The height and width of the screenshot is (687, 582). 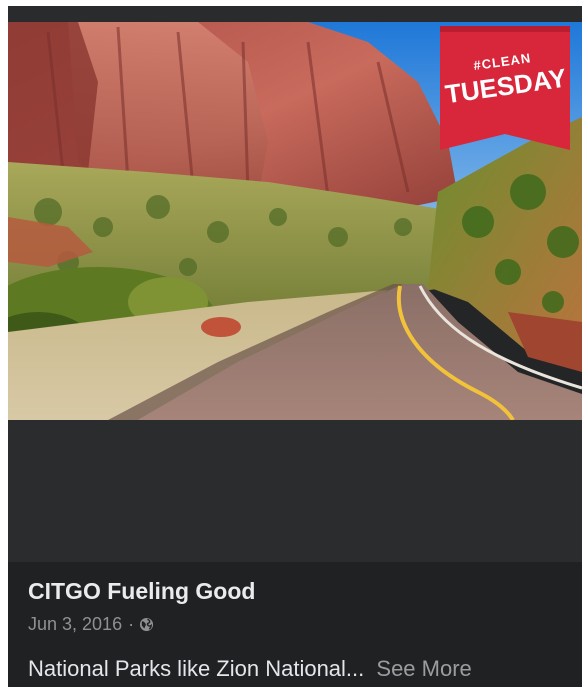 I want to click on banner-text-group: #CLEAN TUESDAY, so click(x=505, y=80).